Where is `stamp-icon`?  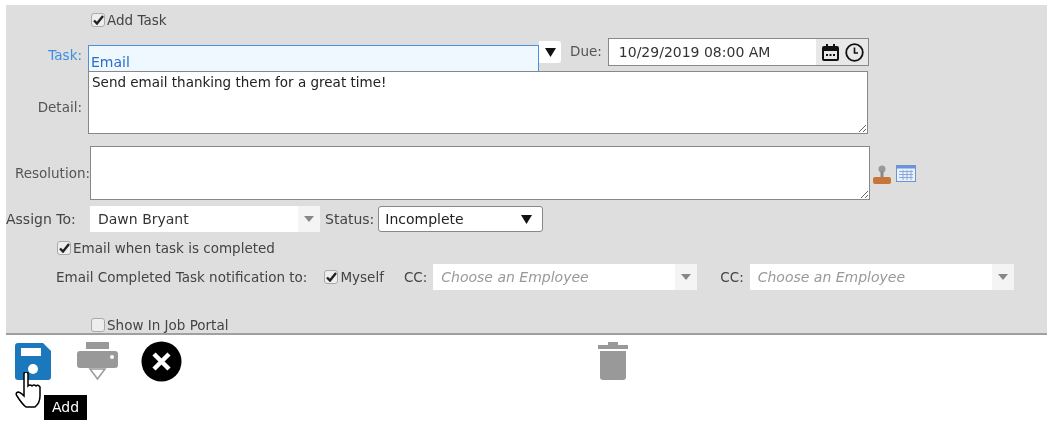 stamp-icon is located at coordinates (882, 175).